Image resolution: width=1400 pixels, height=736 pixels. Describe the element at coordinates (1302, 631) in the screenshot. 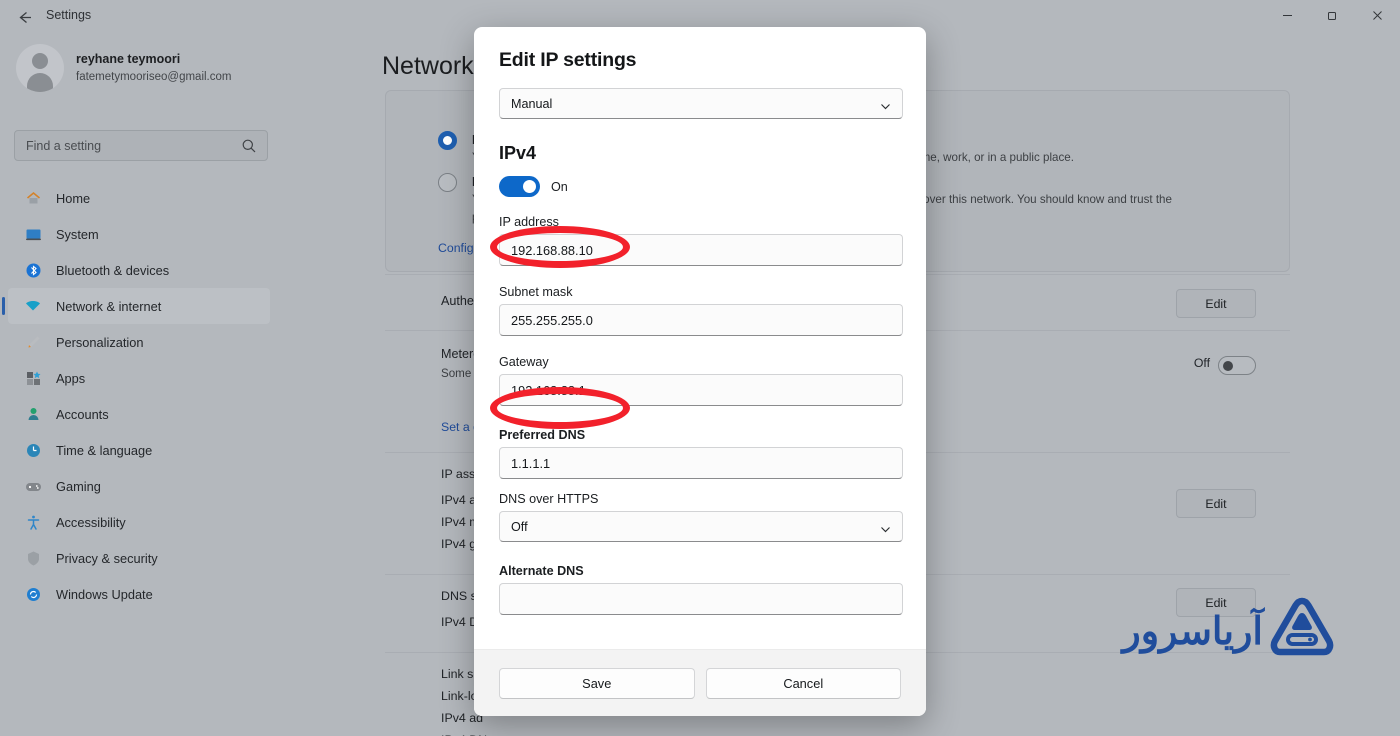

I see `server-logo-icon` at that location.